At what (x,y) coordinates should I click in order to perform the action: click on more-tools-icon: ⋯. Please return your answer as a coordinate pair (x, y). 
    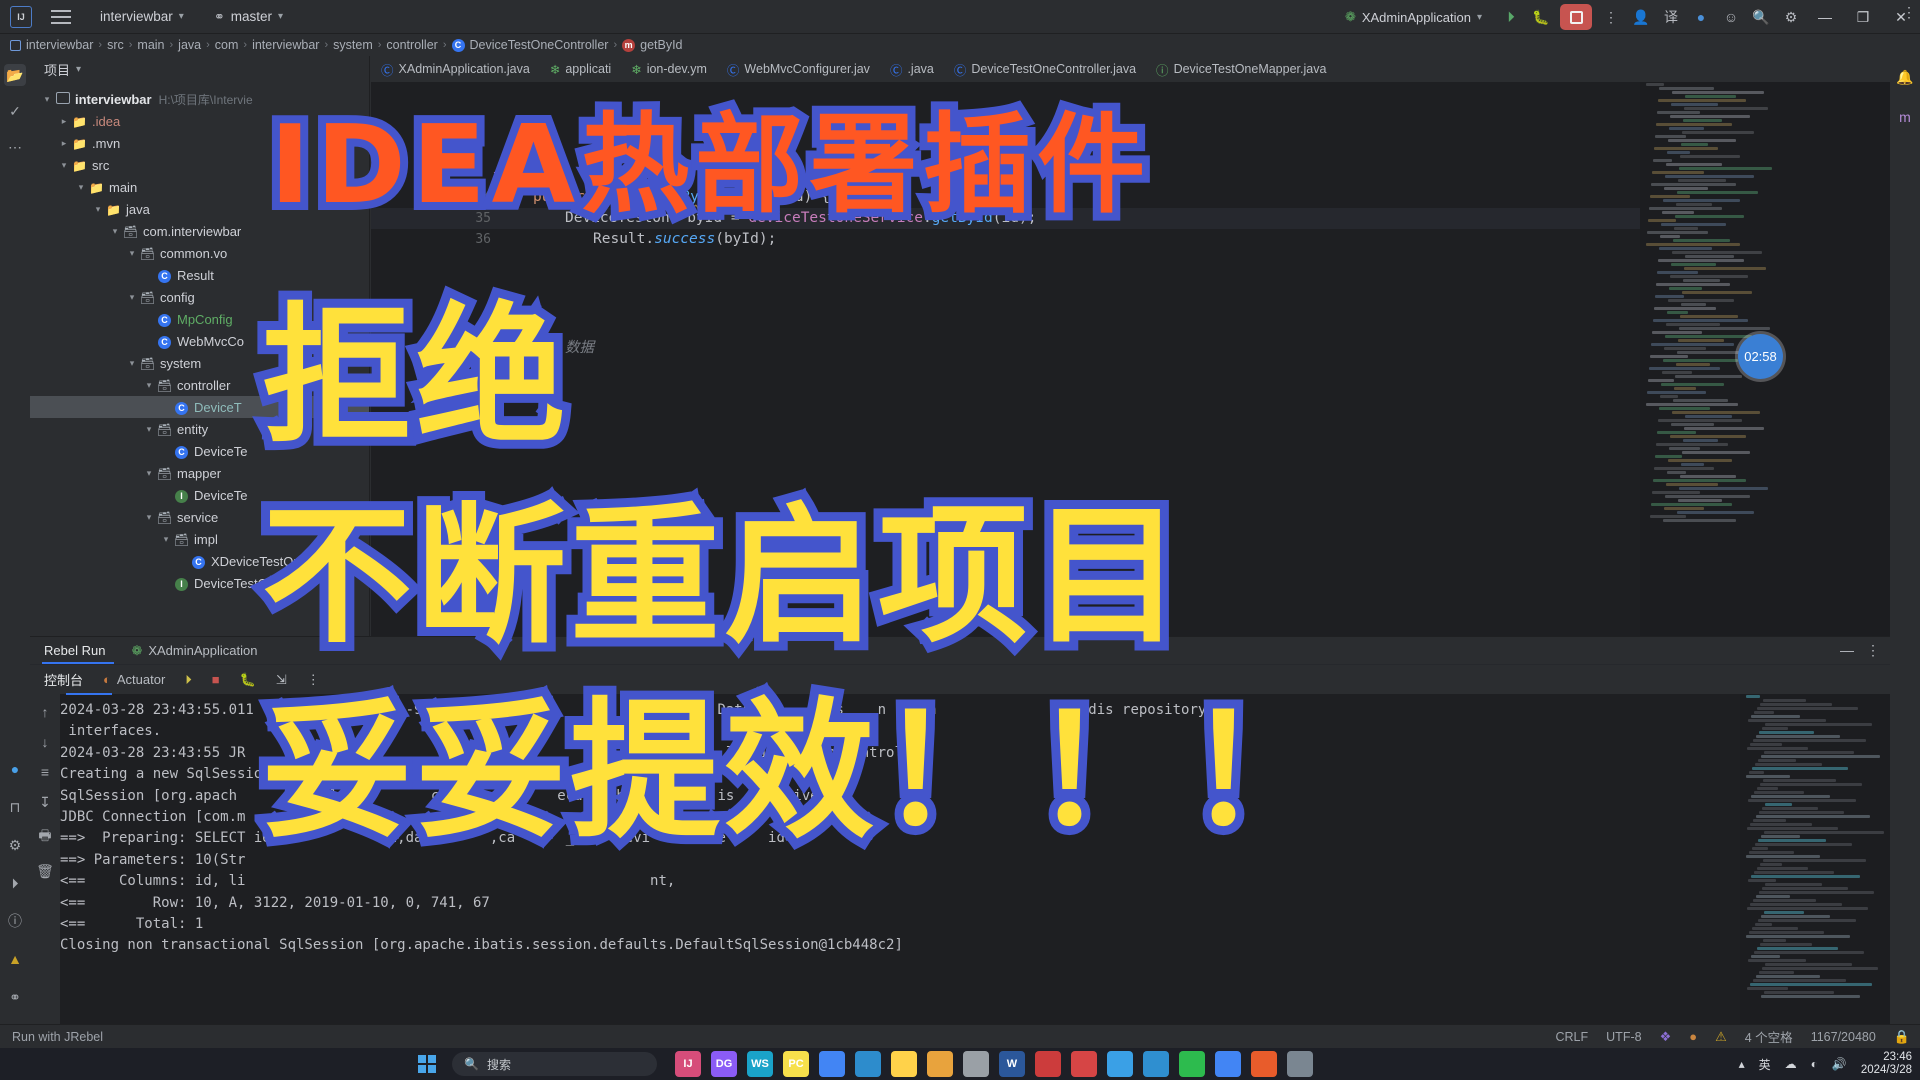
    Looking at the image, I should click on (15, 147).